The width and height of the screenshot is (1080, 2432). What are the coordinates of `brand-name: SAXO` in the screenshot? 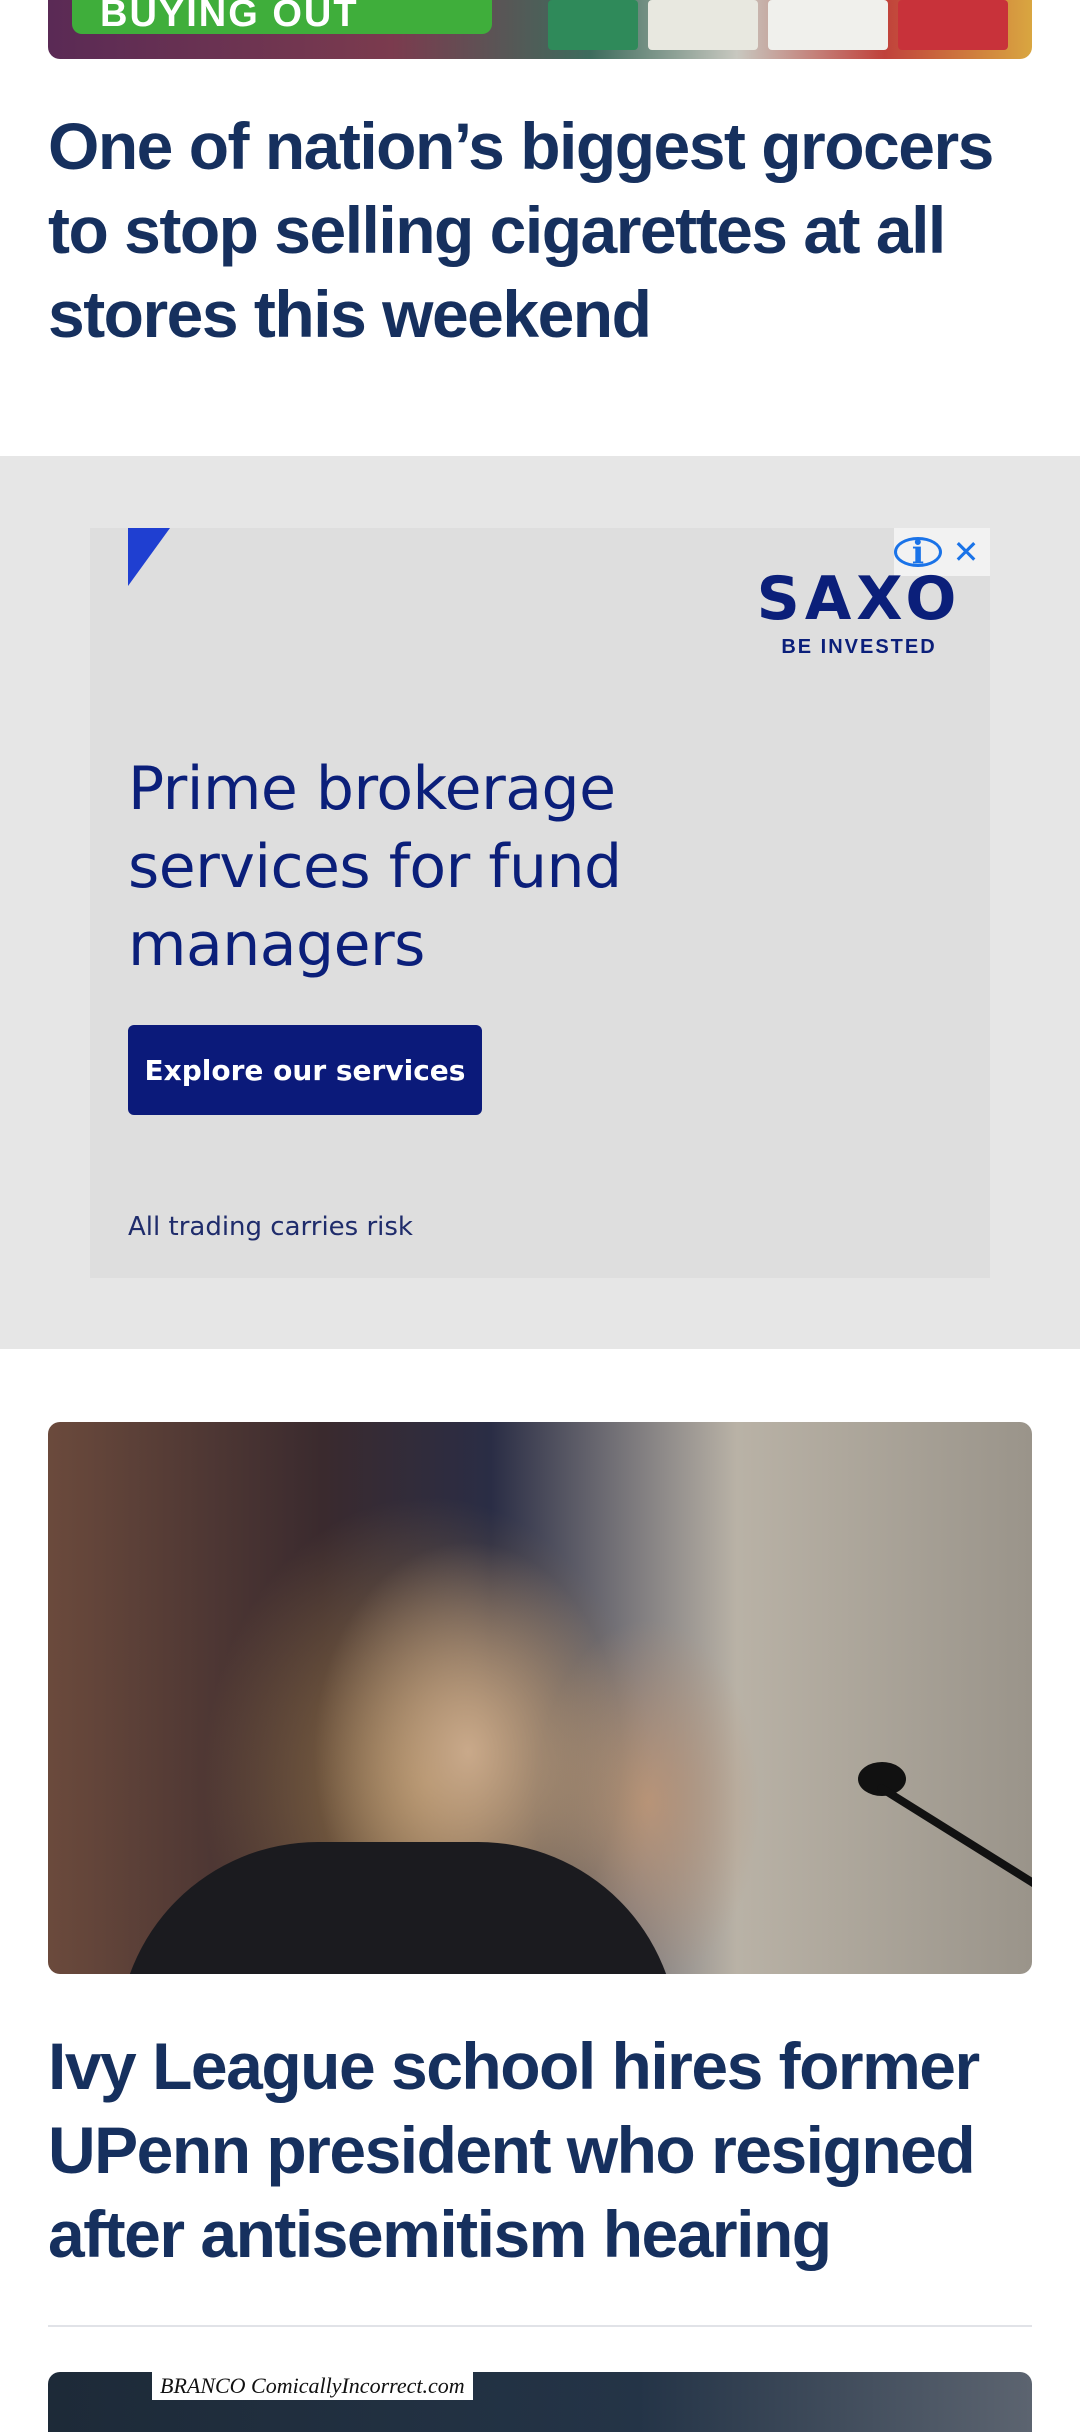 It's located at (859, 599).